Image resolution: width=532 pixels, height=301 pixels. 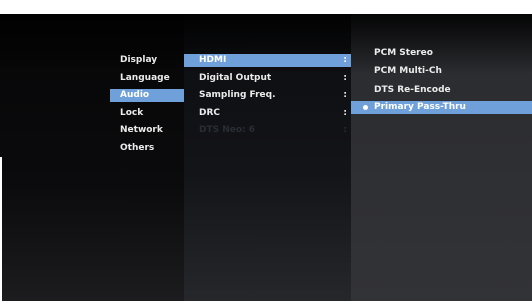 I want to click on category-lock: Lock, so click(x=131, y=113).